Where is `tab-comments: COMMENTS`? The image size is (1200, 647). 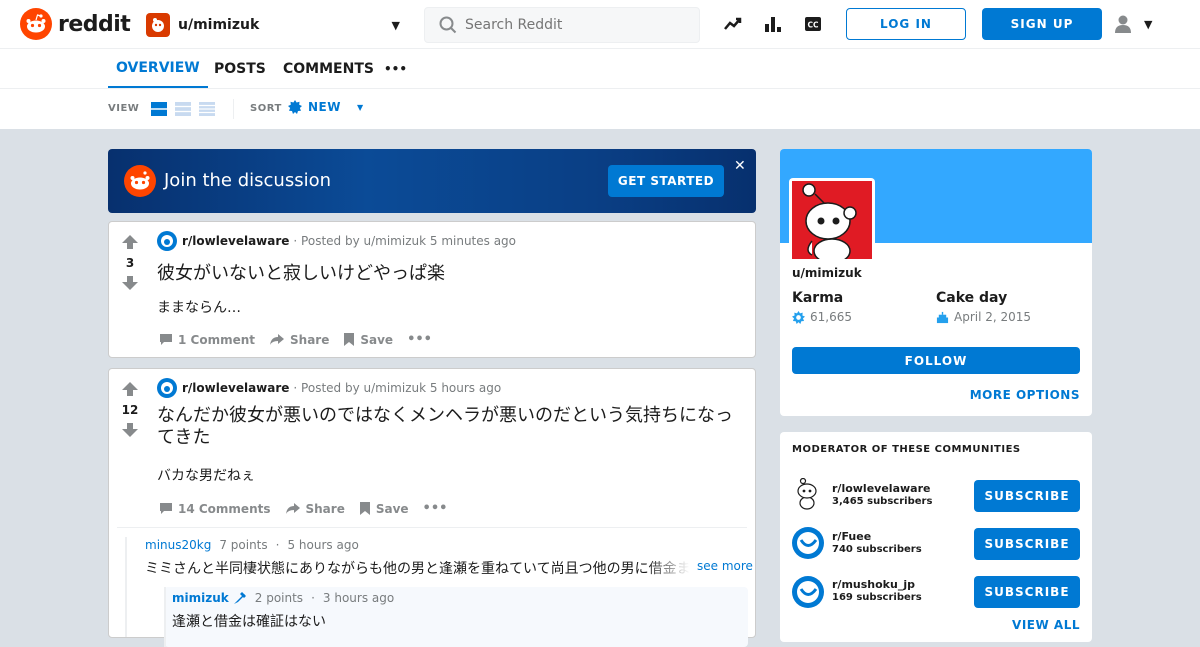 tab-comments: COMMENTS is located at coordinates (328, 68).